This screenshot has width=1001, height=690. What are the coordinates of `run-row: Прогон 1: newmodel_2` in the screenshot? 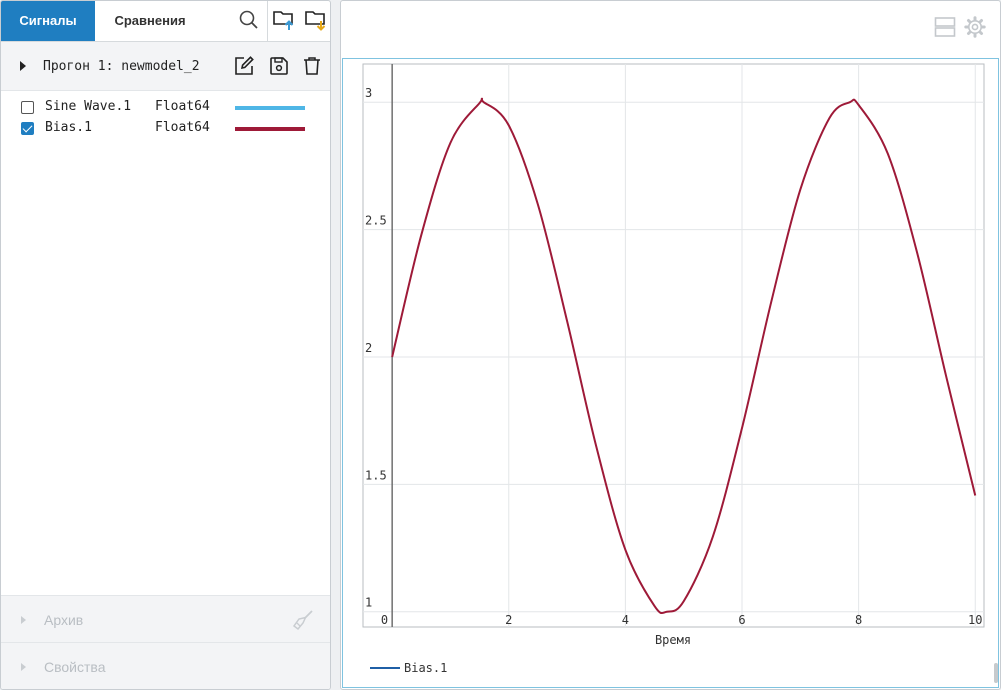 It's located at (165, 66).